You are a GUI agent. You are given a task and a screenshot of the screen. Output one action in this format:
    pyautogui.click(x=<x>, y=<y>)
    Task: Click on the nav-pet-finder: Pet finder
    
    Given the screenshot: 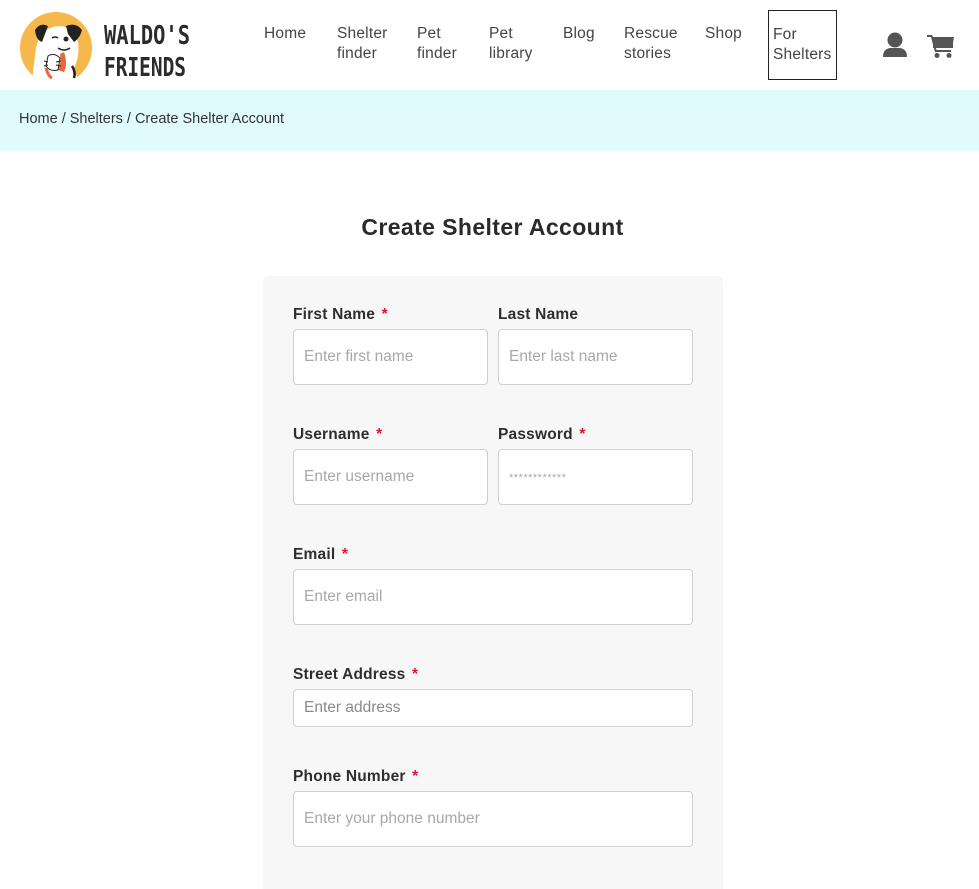 What is the action you would take?
    pyautogui.click(x=437, y=44)
    